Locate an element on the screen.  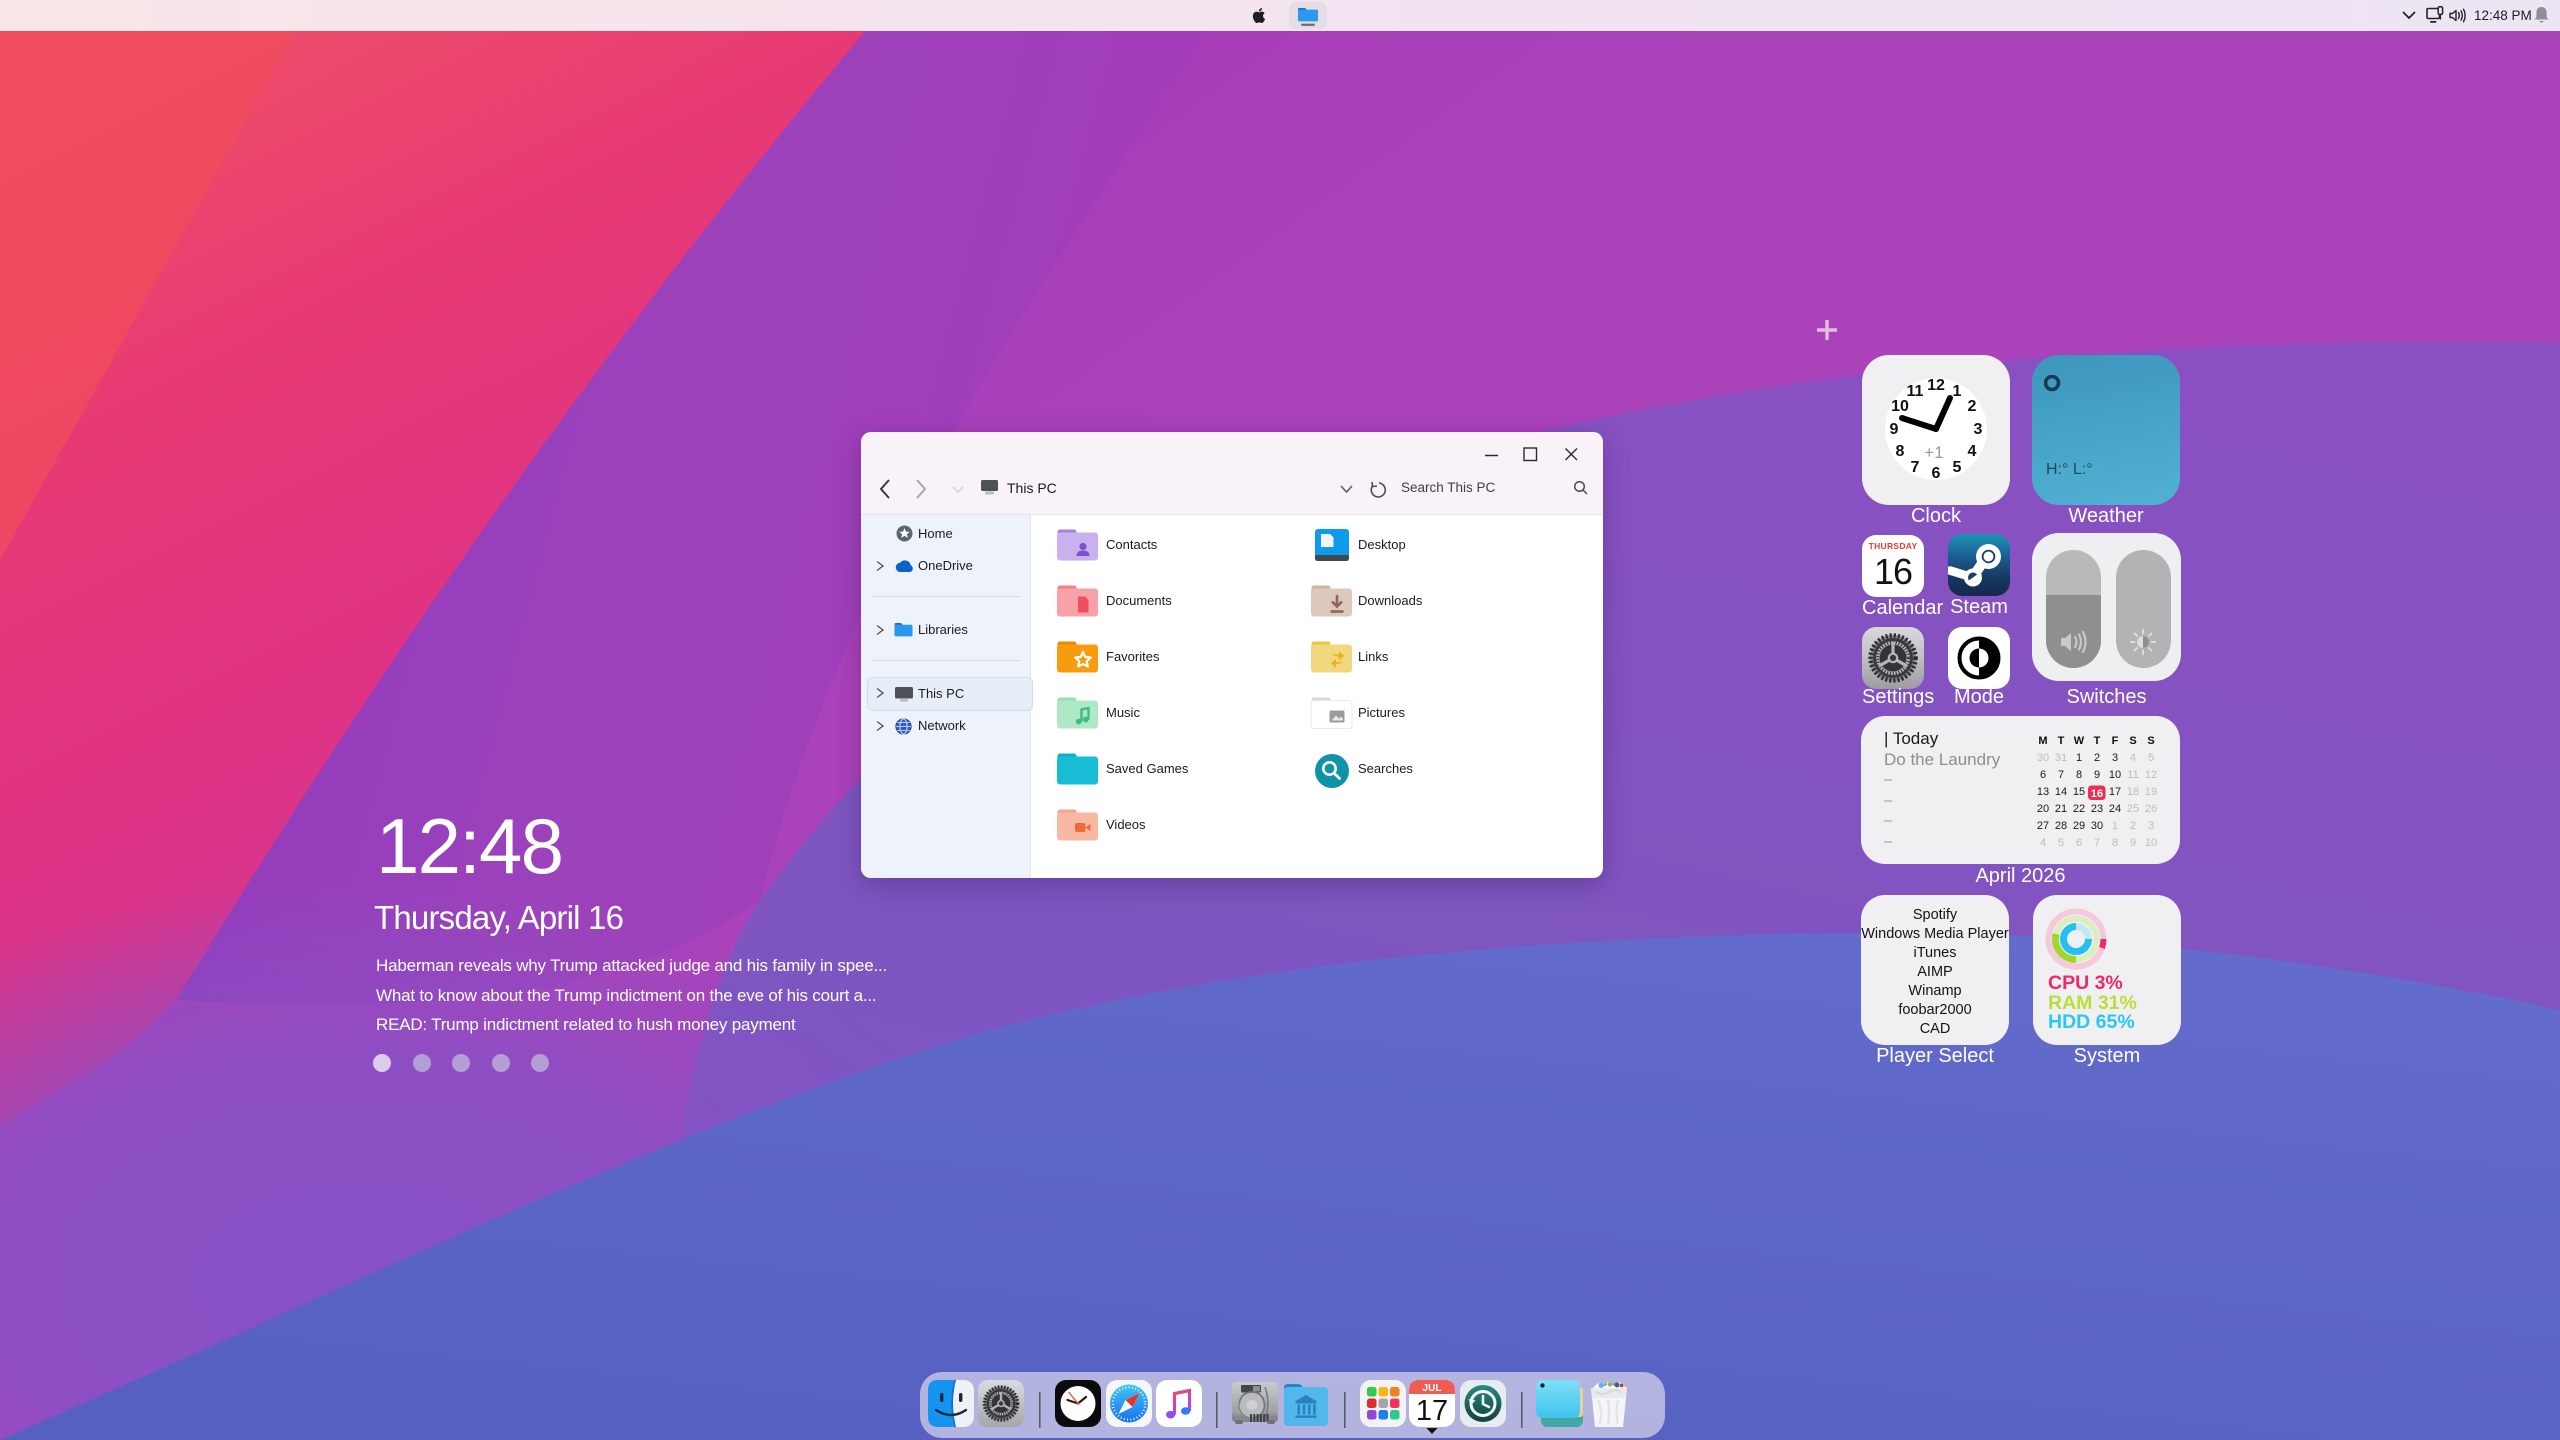
svg-text: Music is located at coordinates (1123, 712).